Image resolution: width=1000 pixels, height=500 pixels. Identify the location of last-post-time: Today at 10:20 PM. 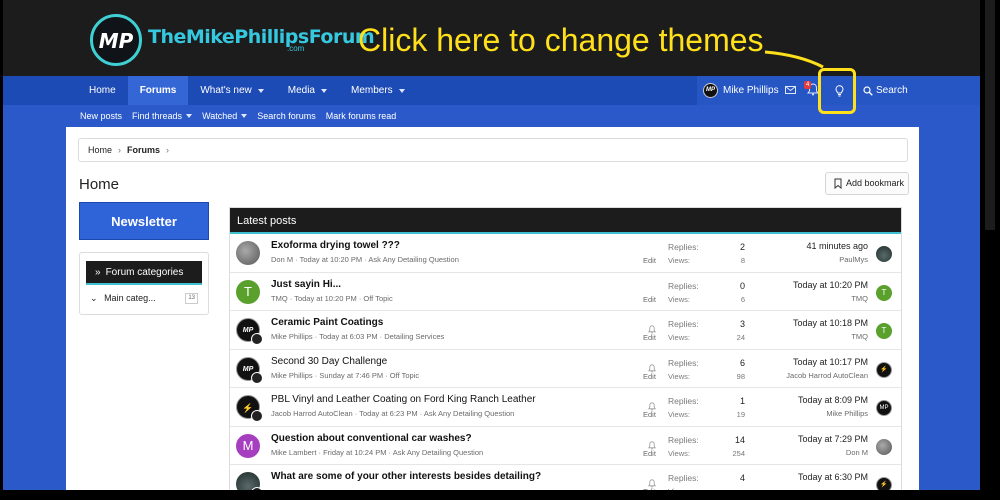
(814, 285).